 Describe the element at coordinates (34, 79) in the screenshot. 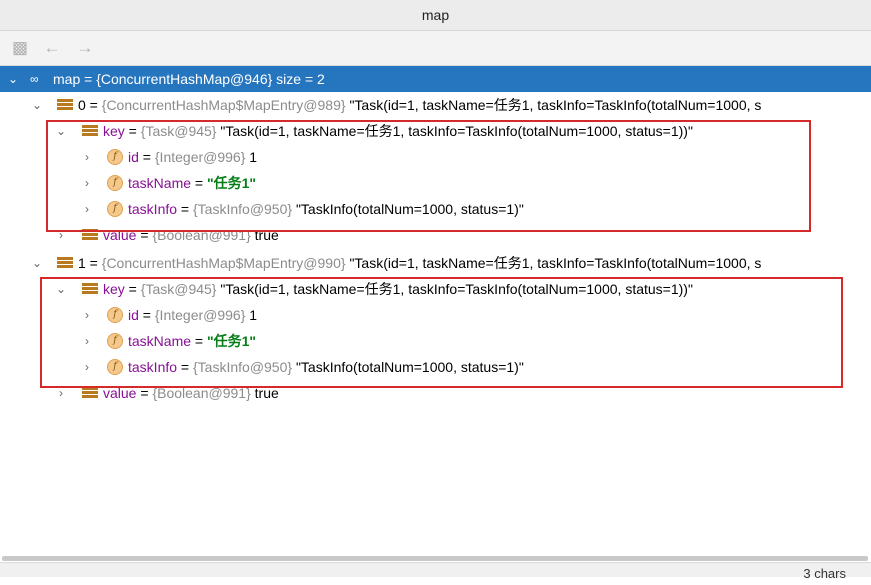

I see `watch-glasses-icon: ∞` at that location.